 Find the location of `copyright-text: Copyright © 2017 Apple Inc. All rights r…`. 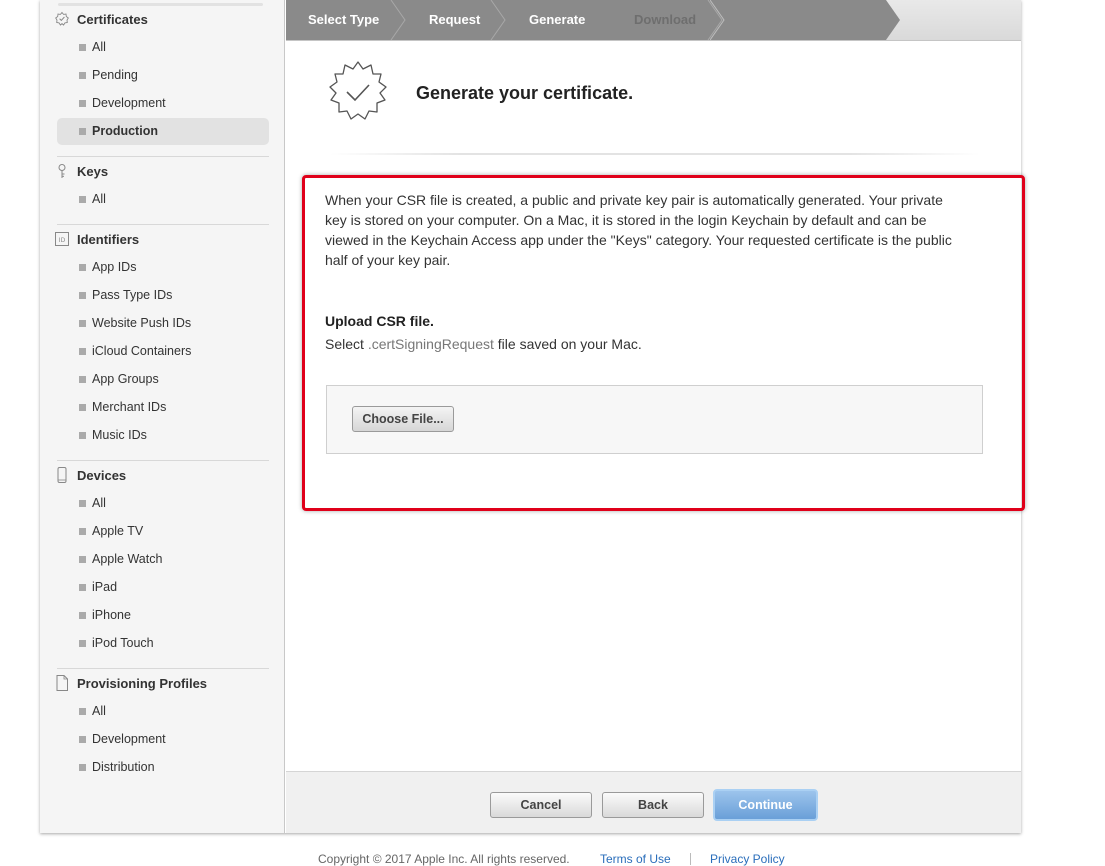

copyright-text: Copyright © 2017 Apple Inc. All rights r… is located at coordinates (444, 859).